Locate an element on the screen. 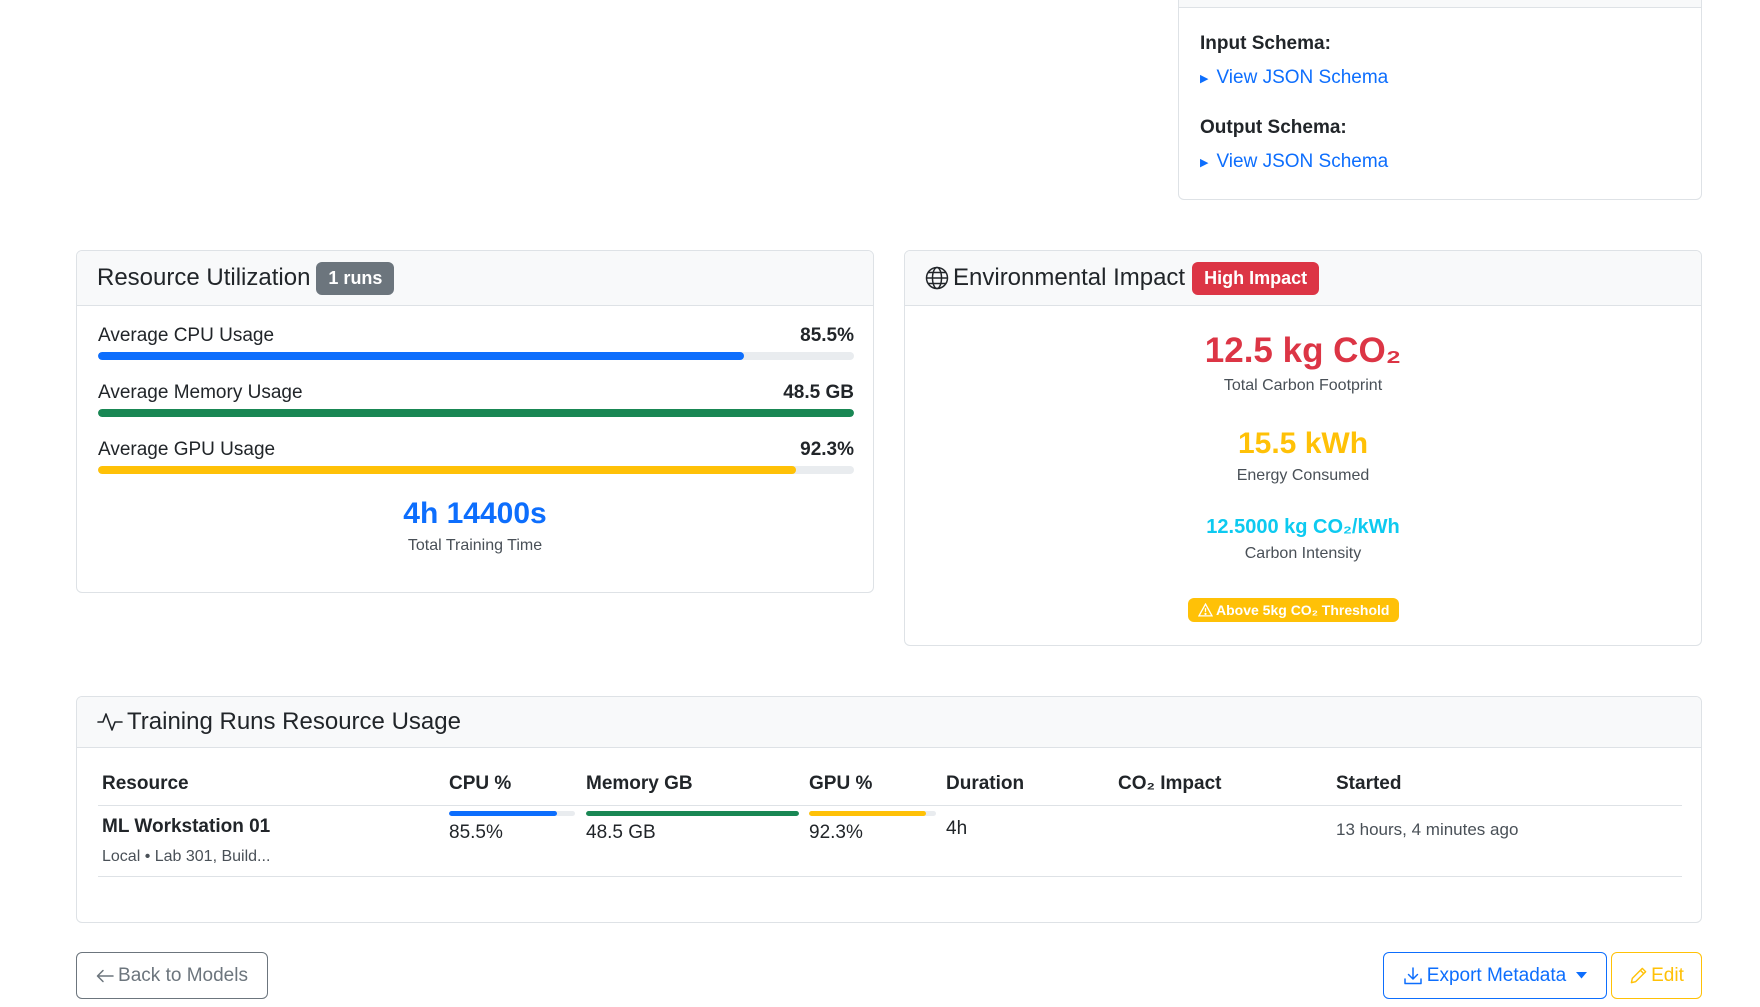 This screenshot has width=1760, height=1007. carbon-intensity-value: 12.5000 kg CO₂/kWh is located at coordinates (1303, 527).